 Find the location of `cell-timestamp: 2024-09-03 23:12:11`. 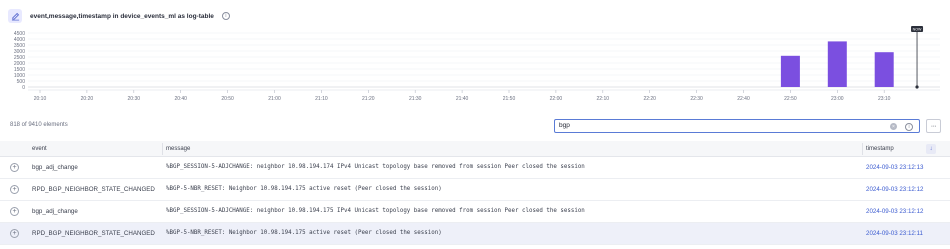

cell-timestamp: 2024-09-03 23:12:11 is located at coordinates (894, 233).